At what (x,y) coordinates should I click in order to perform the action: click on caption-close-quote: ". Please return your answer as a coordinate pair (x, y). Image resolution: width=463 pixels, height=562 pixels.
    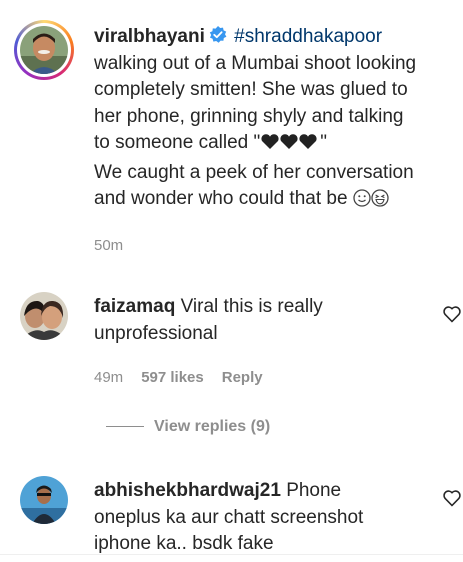
    Looking at the image, I should click on (323, 142).